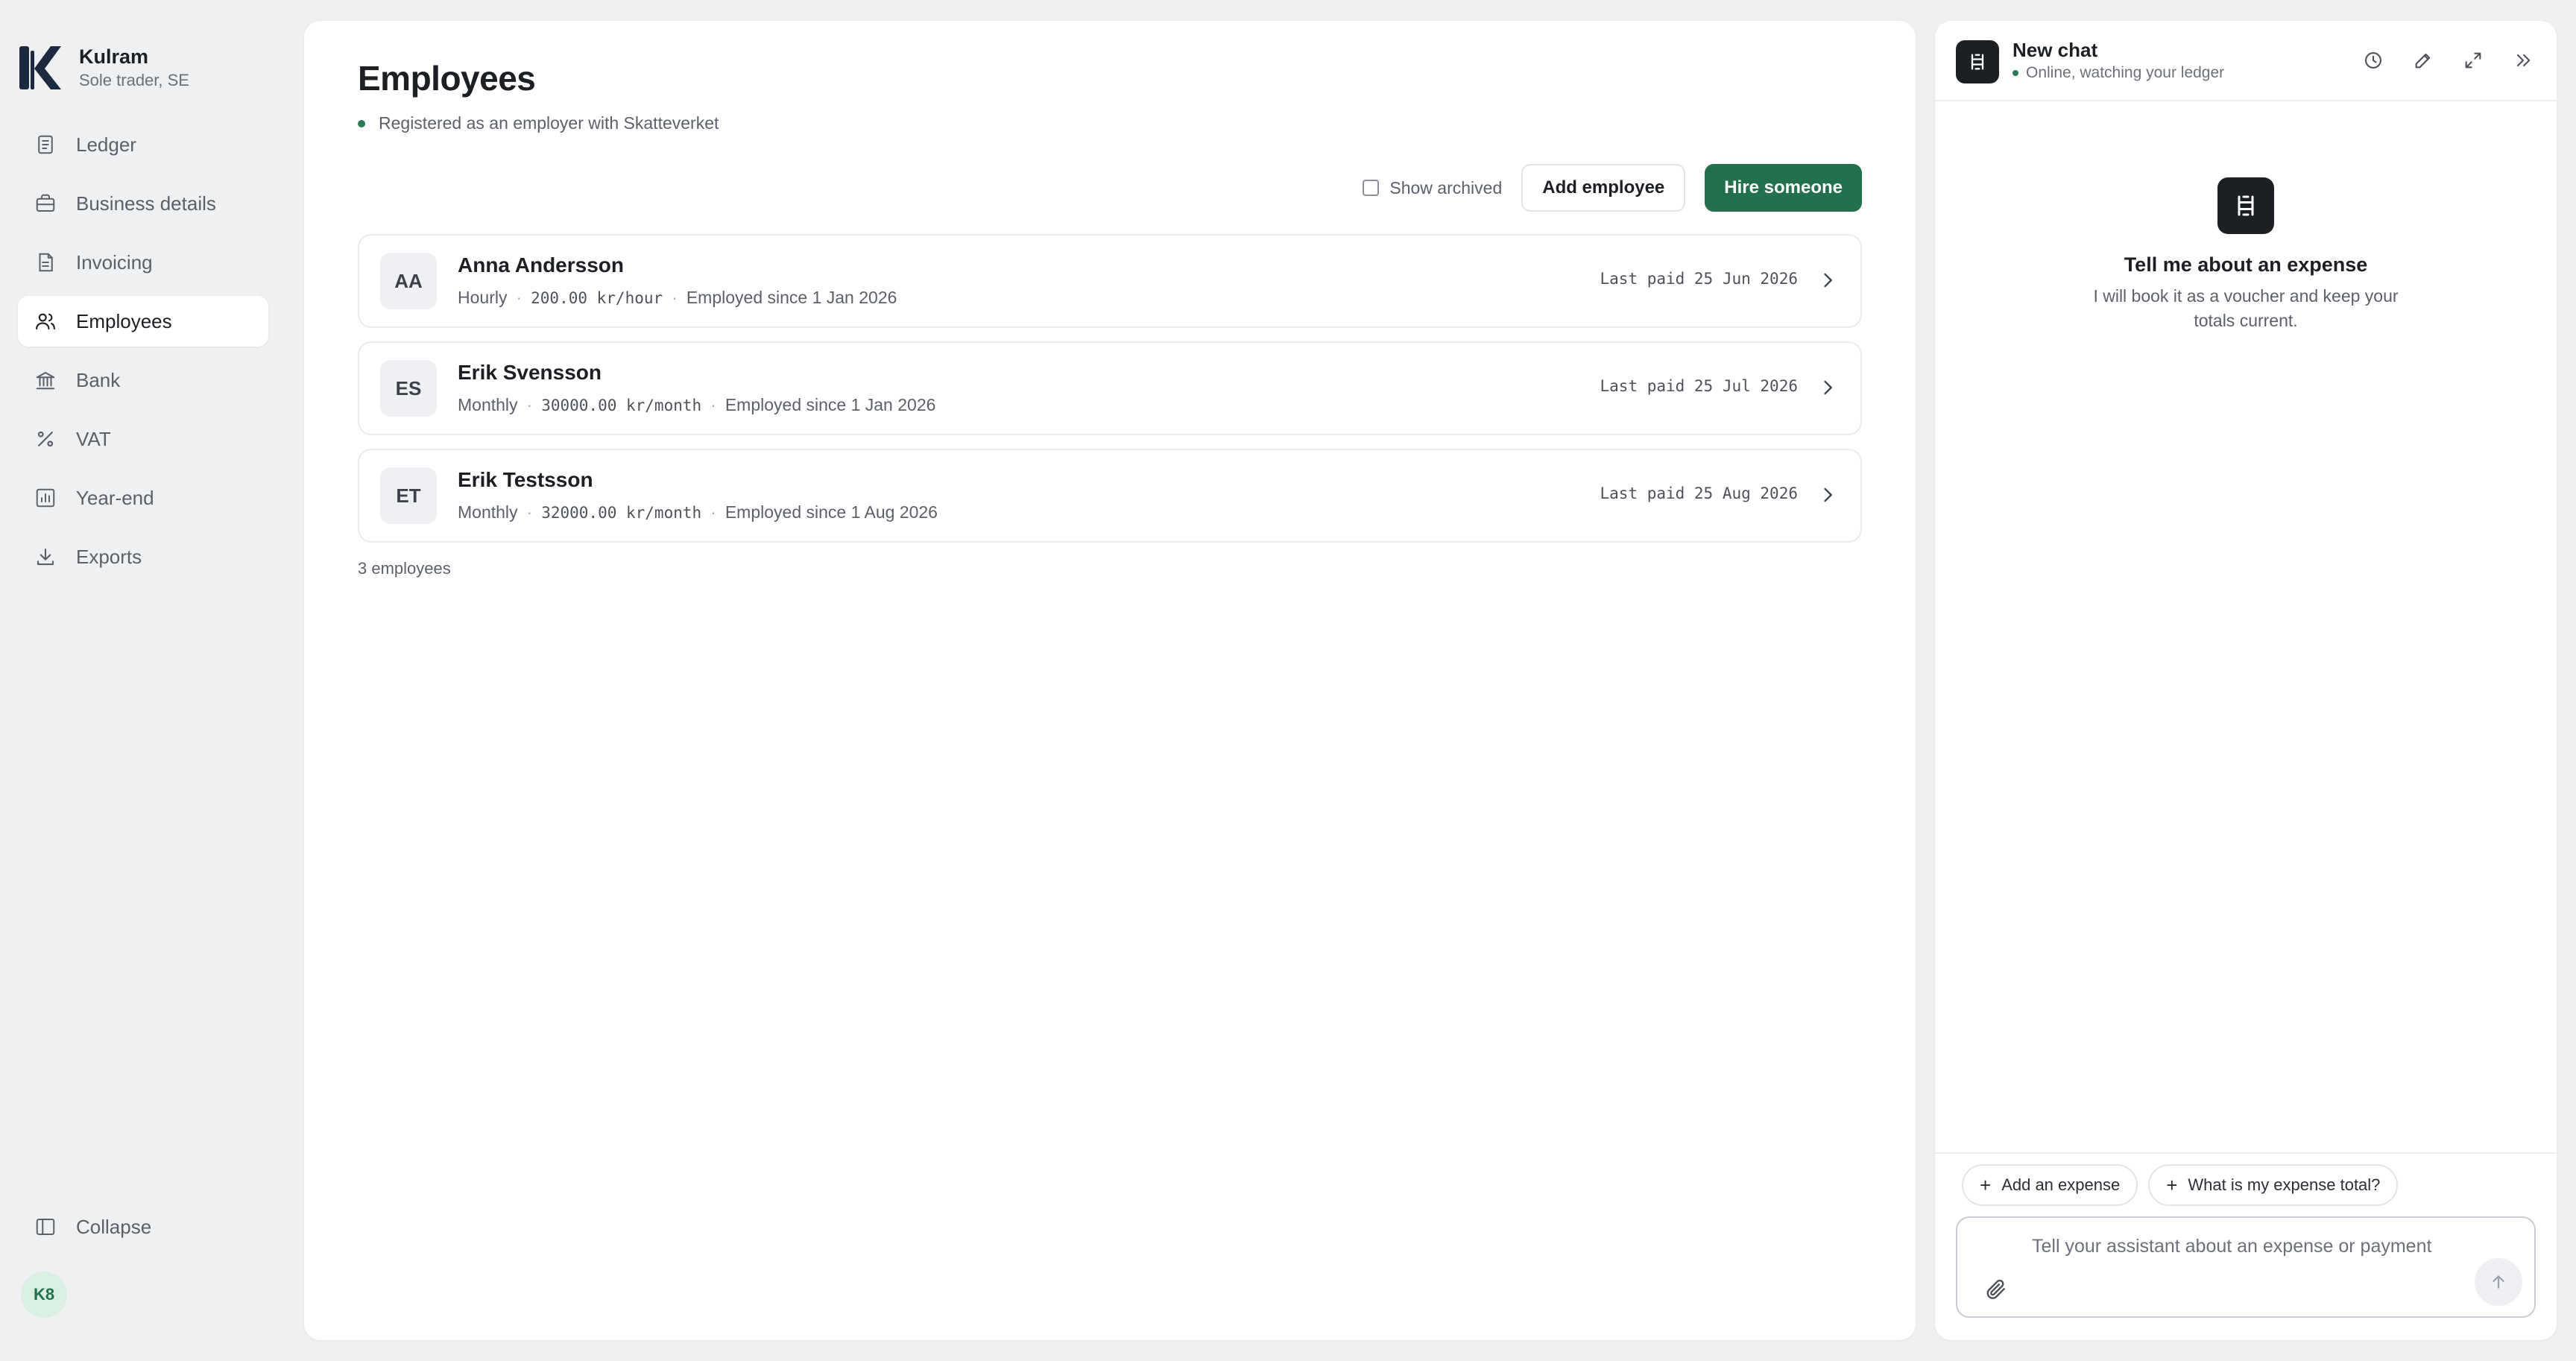 This screenshot has width=2576, height=1361. I want to click on brand-subtitle: Sole trader, SE, so click(134, 80).